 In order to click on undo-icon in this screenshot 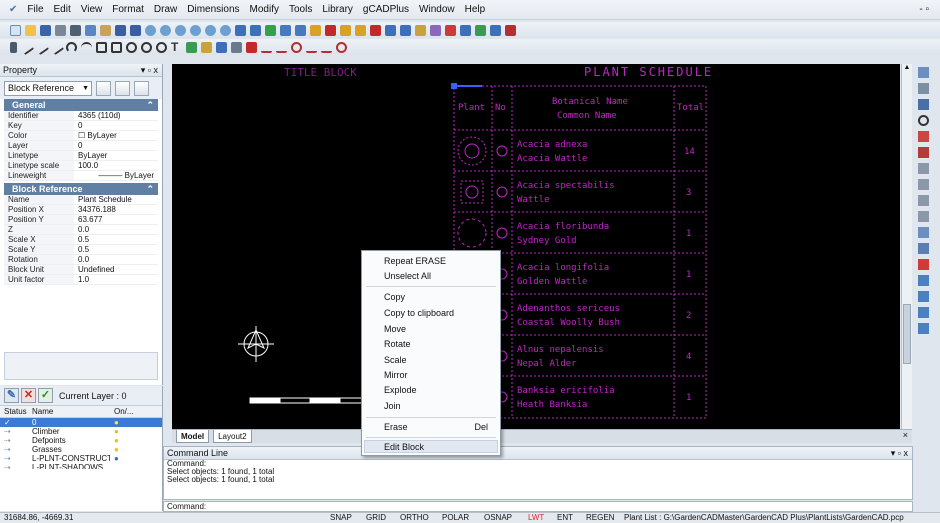, I will do `click(120, 30)`.